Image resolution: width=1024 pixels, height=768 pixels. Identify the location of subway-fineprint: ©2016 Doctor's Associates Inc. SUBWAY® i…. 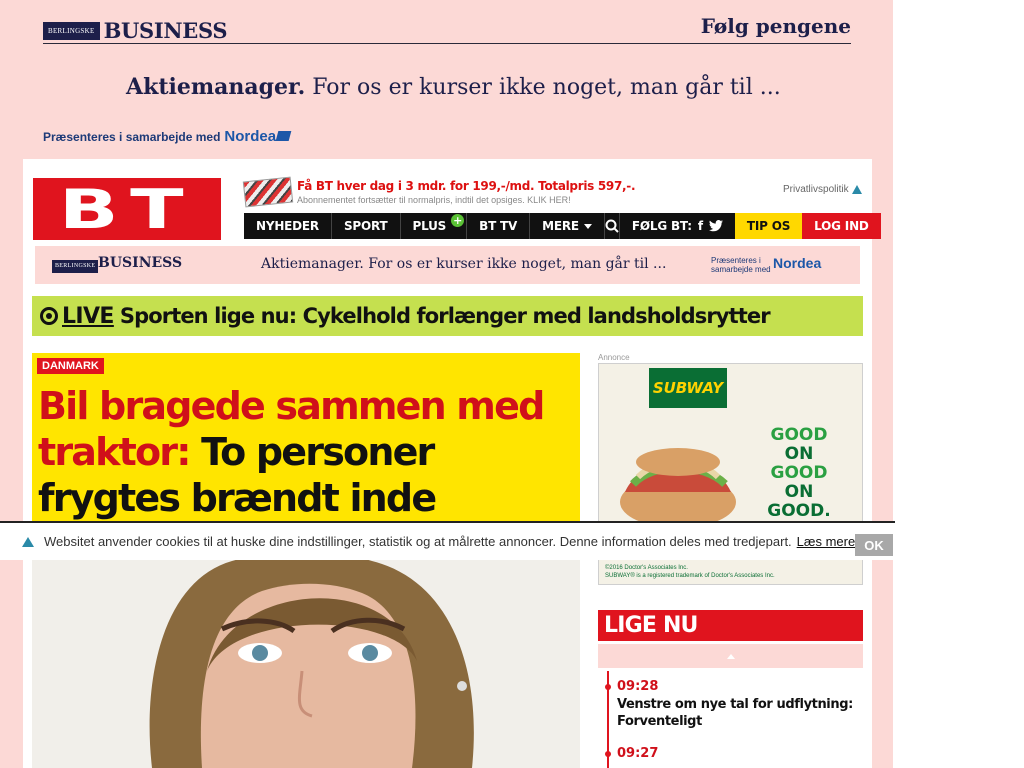
(690, 572).